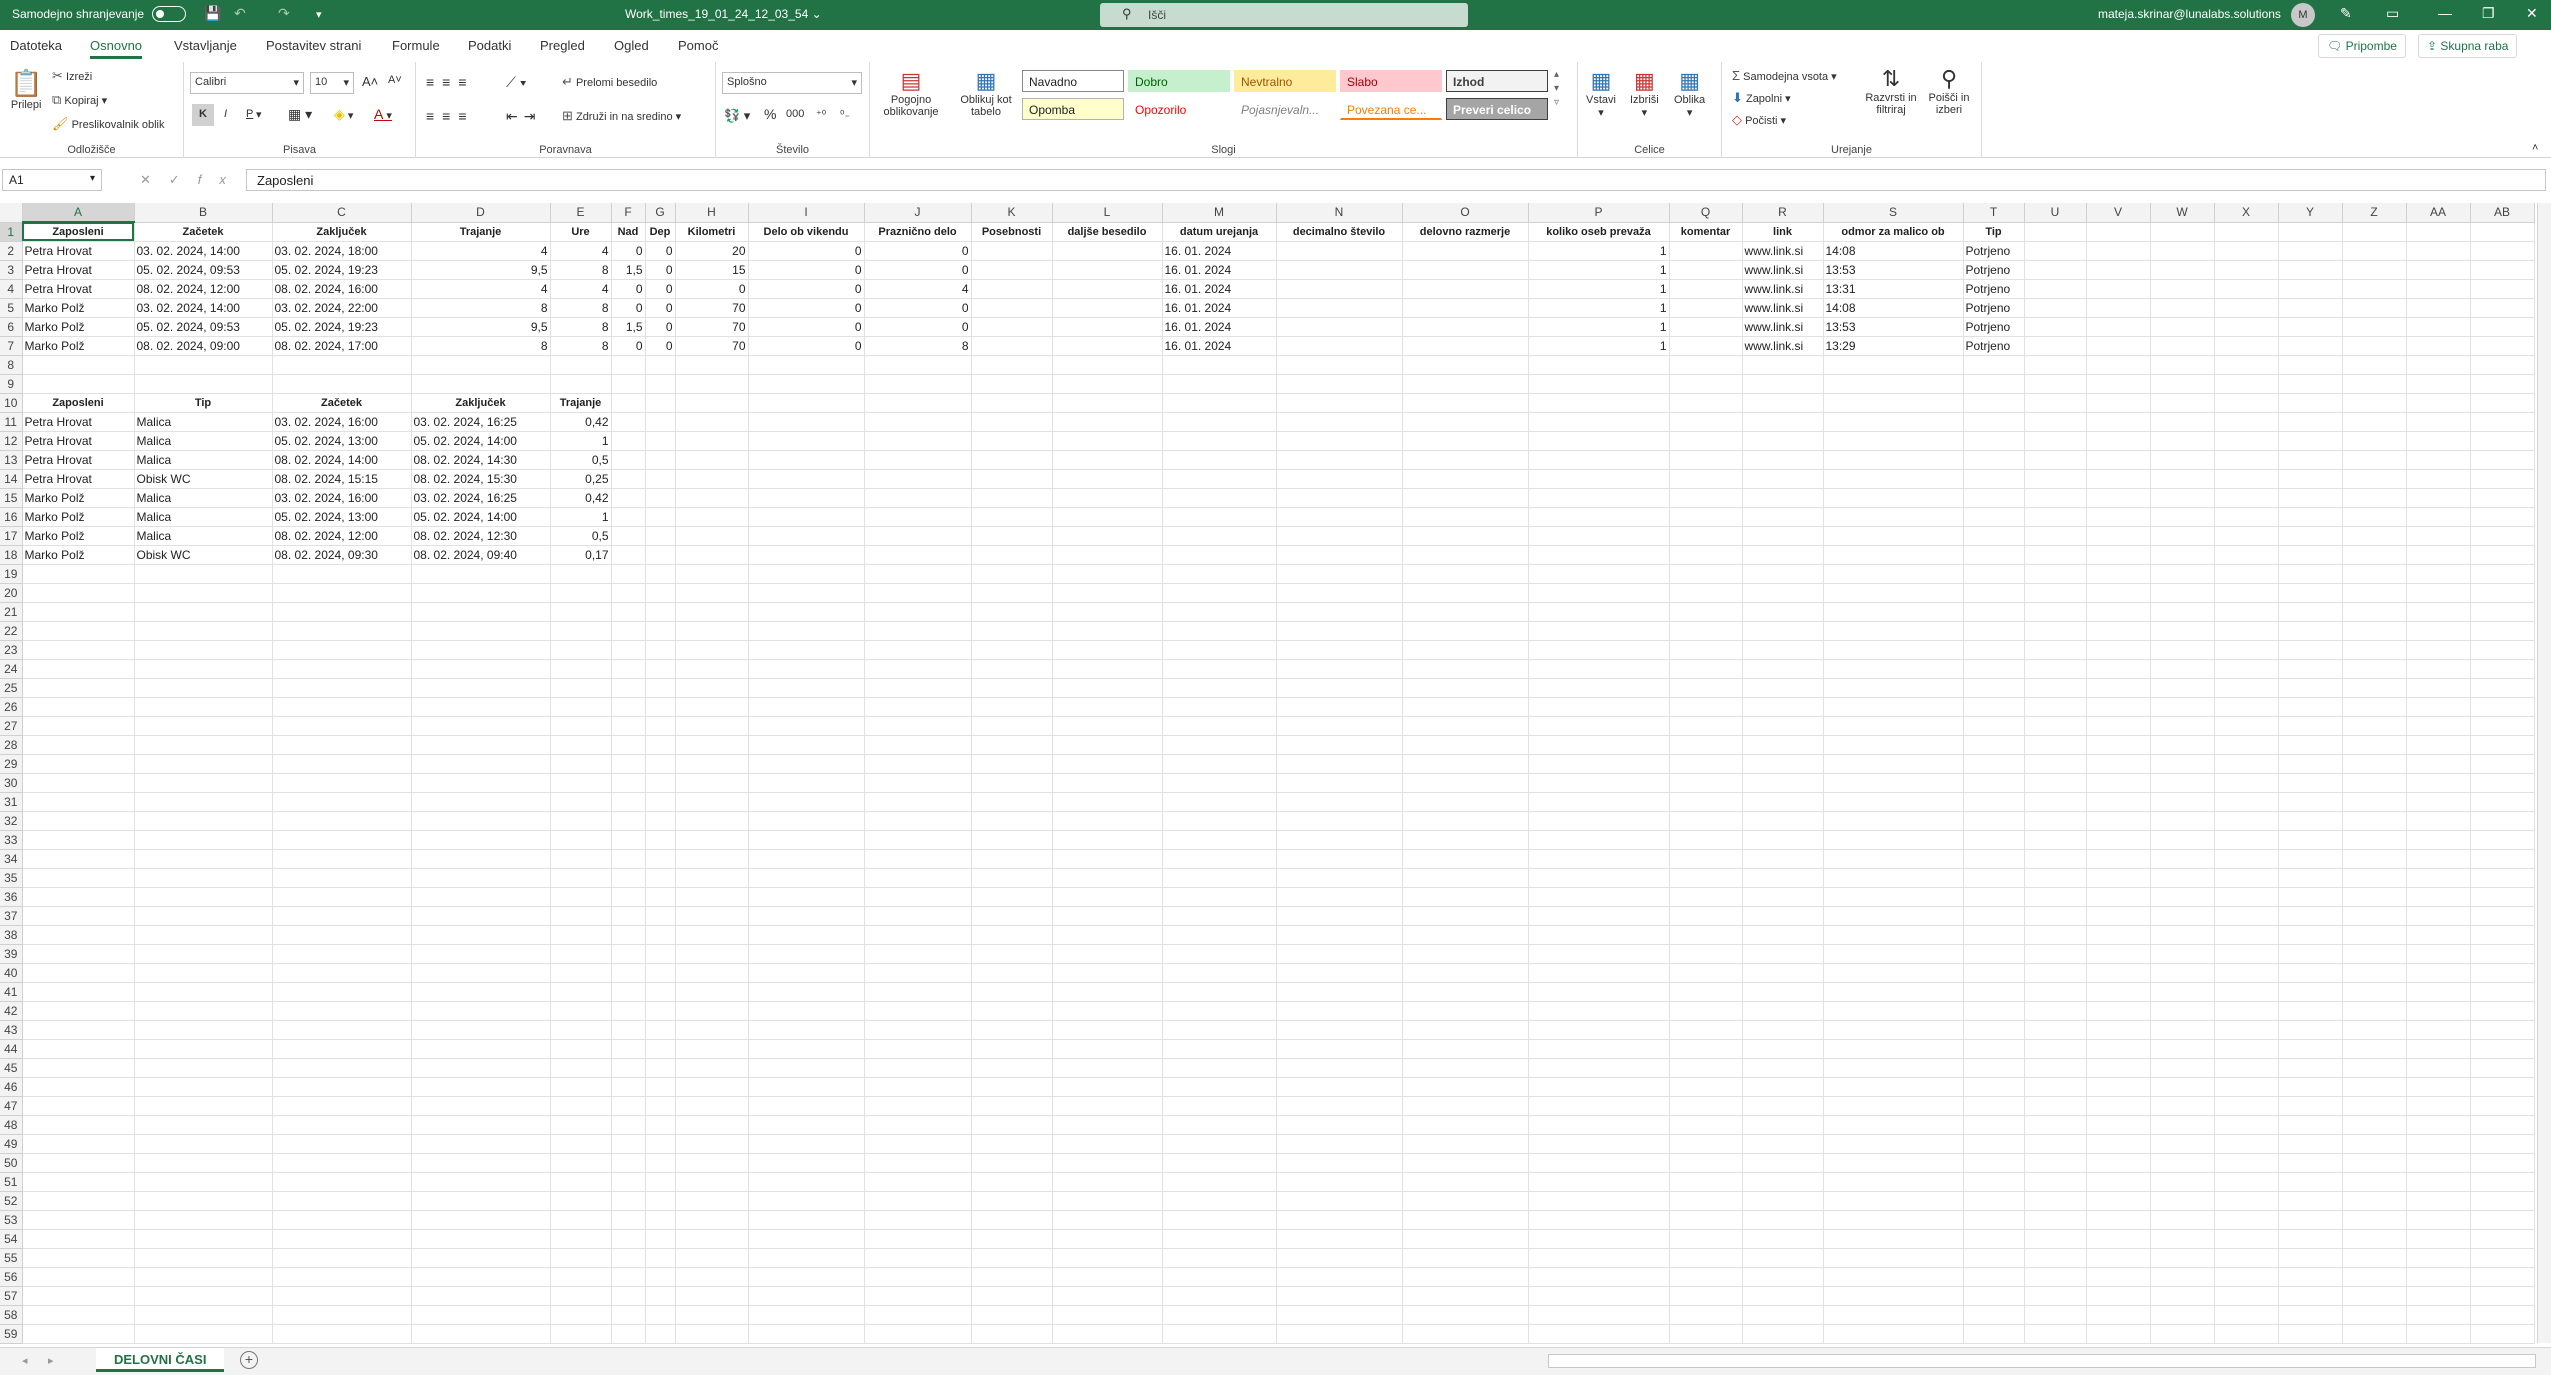 The image size is (2551, 1375). What do you see at coordinates (770, 114) in the screenshot?
I see `percent-icon: %` at bounding box center [770, 114].